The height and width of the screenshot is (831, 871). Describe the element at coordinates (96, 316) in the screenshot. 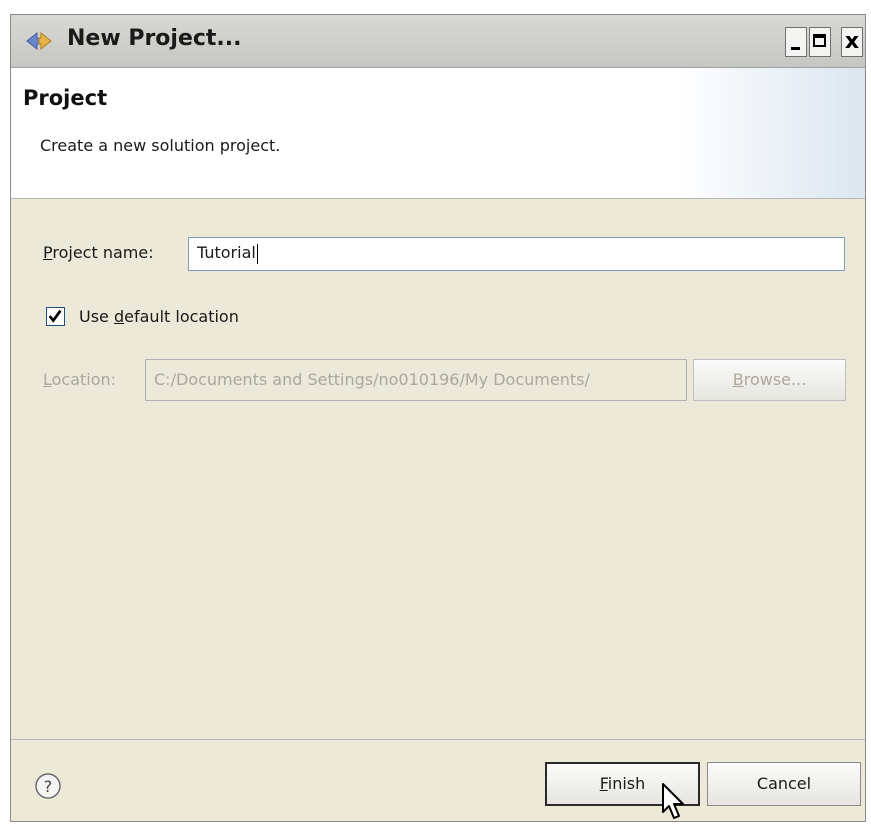

I see `default-location-label-a: Use` at that location.